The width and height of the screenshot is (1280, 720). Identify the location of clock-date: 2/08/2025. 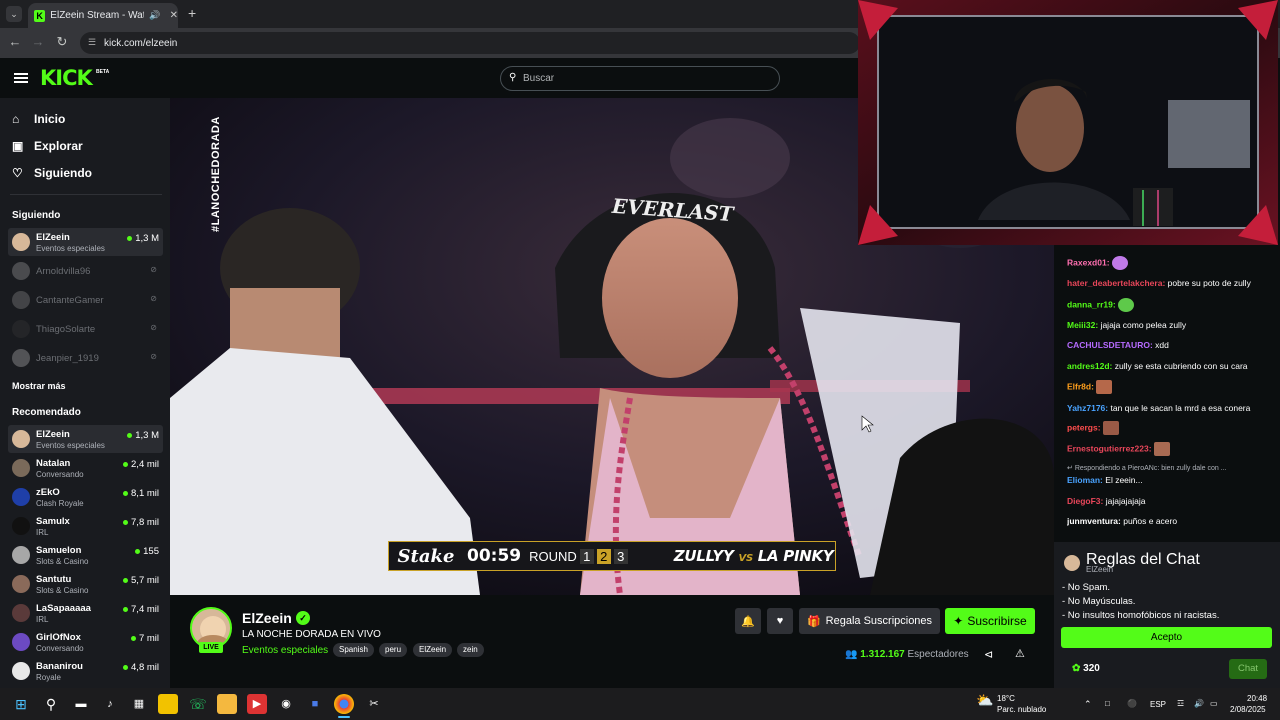
(1248, 709).